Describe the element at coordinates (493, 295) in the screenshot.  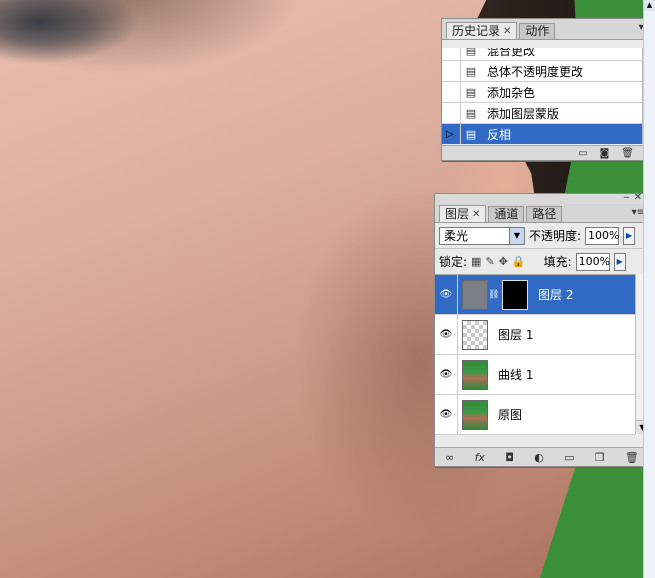
I see `mask-link-icon: ⛓` at that location.